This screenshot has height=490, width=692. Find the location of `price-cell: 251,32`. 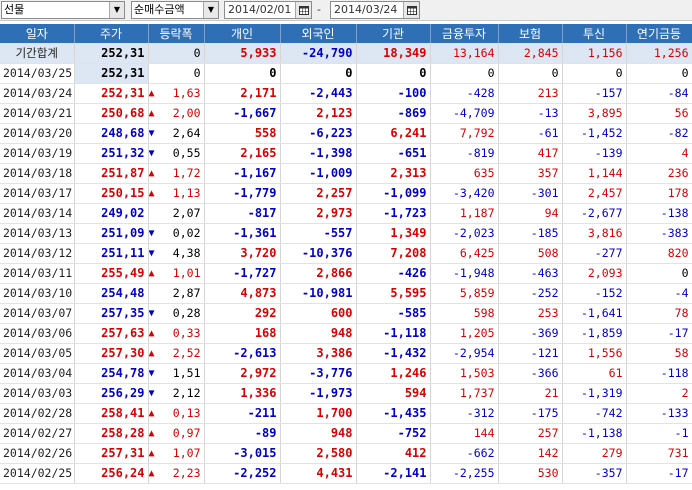

price-cell: 251,32 is located at coordinates (111, 153).